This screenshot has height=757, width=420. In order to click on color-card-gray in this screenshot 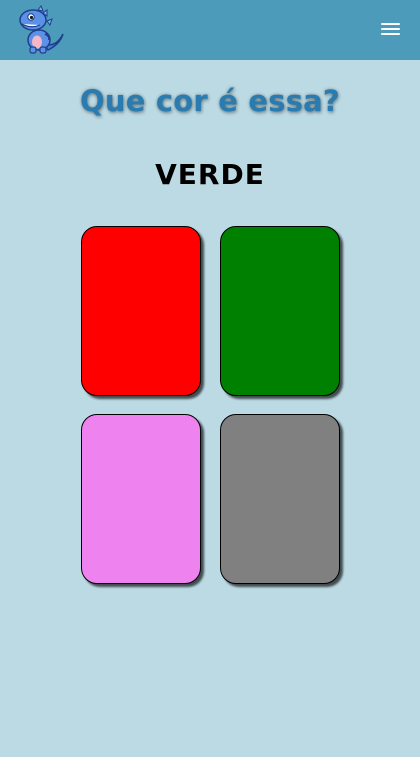, I will do `click(280, 499)`.